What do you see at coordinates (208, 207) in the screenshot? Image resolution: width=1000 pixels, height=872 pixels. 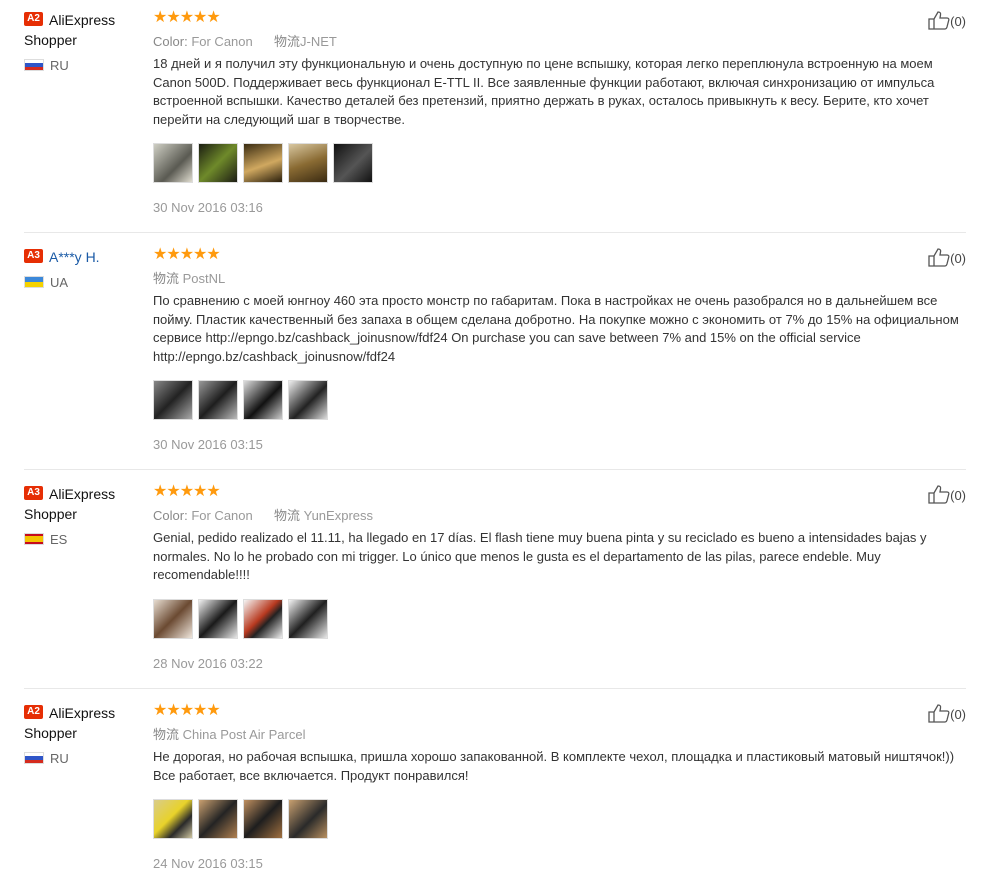 I see `review-date: 30 Nov 2016 03:16` at bounding box center [208, 207].